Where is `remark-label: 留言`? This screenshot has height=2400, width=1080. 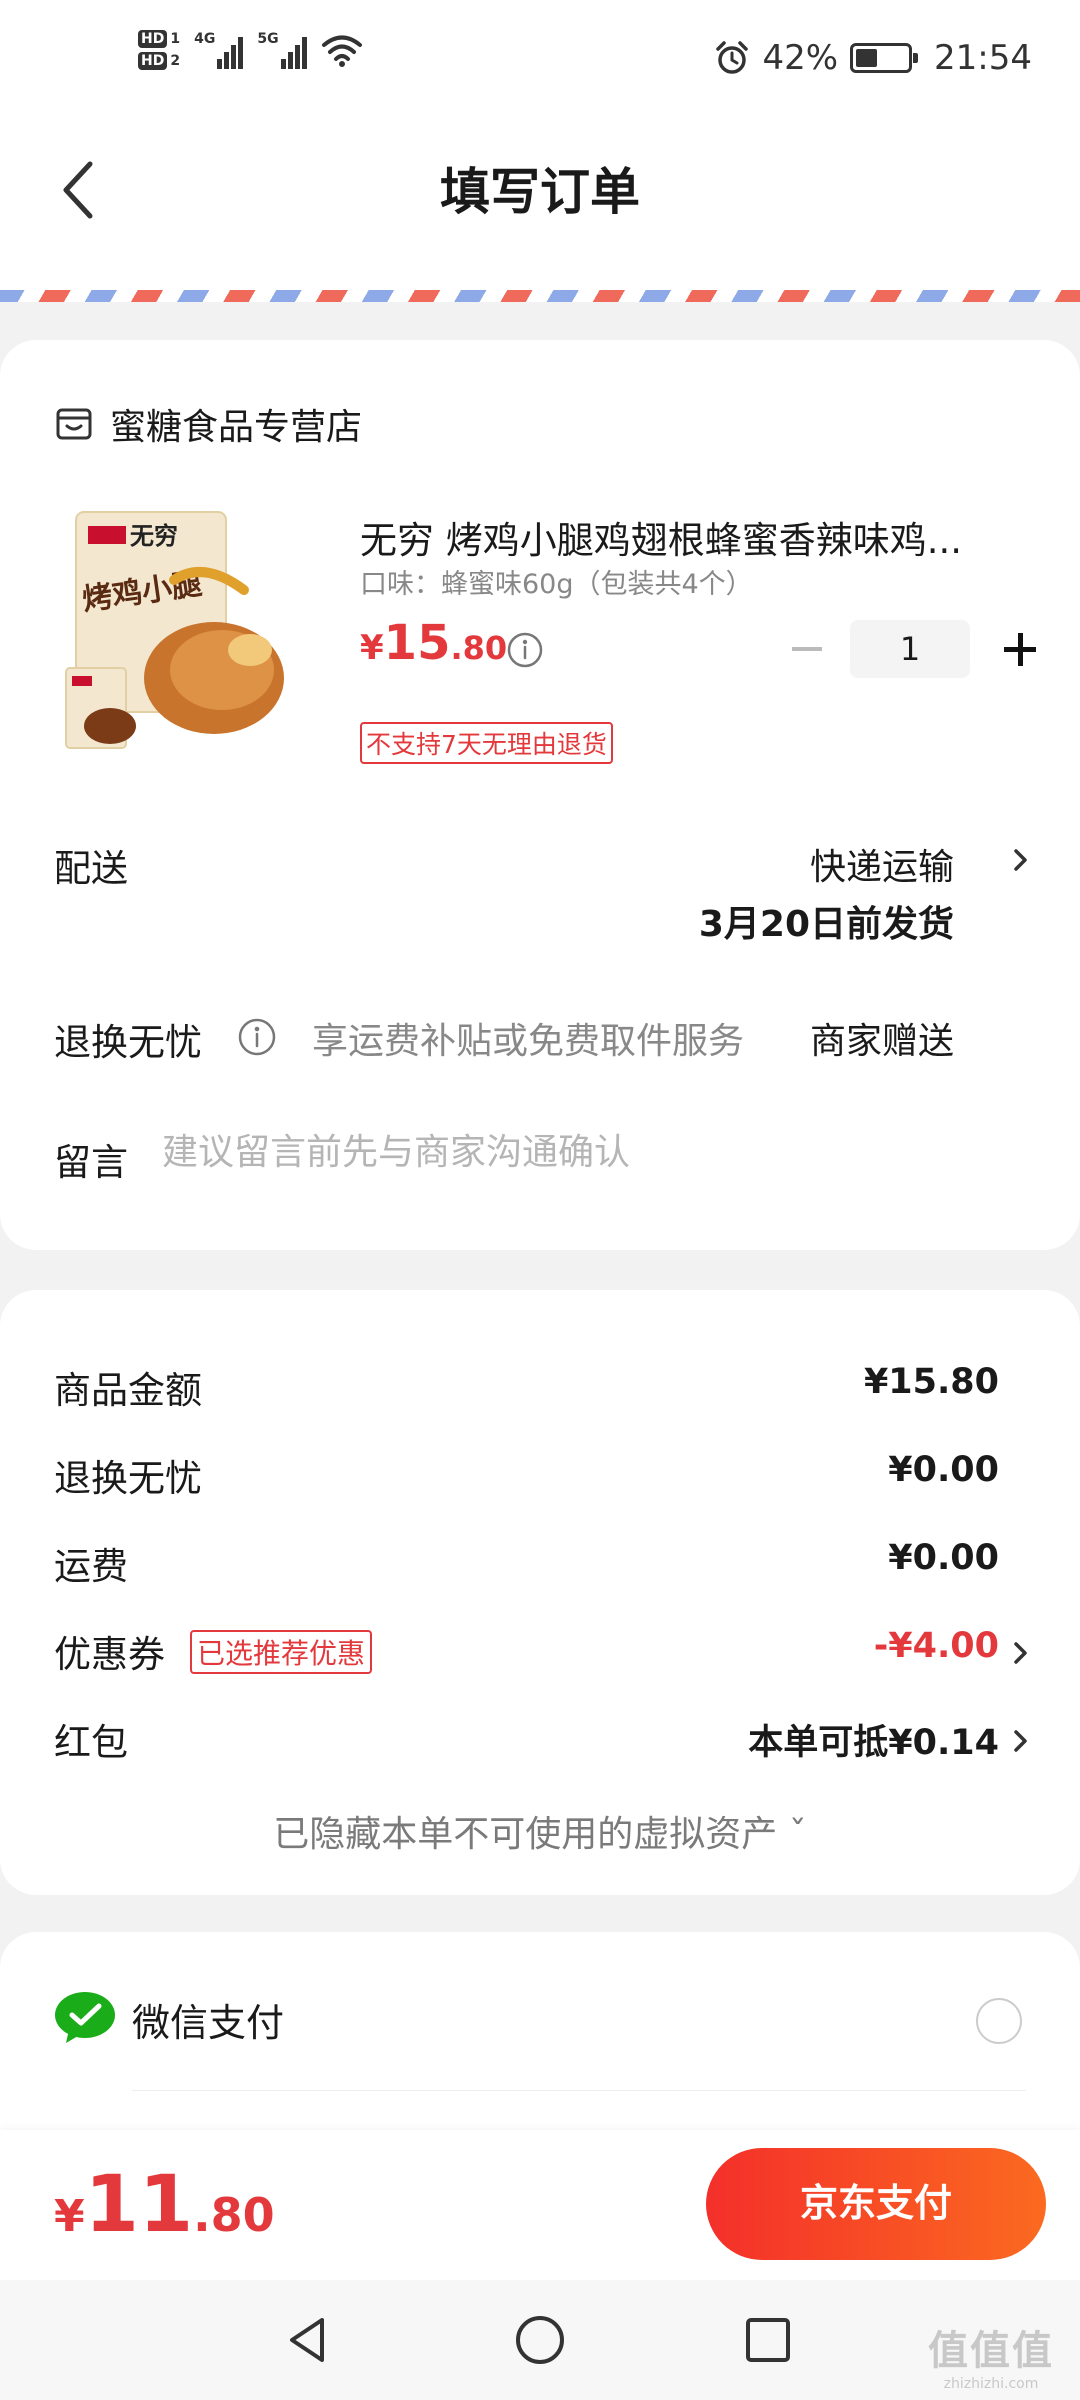
remark-label: 留言 is located at coordinates (91, 1162).